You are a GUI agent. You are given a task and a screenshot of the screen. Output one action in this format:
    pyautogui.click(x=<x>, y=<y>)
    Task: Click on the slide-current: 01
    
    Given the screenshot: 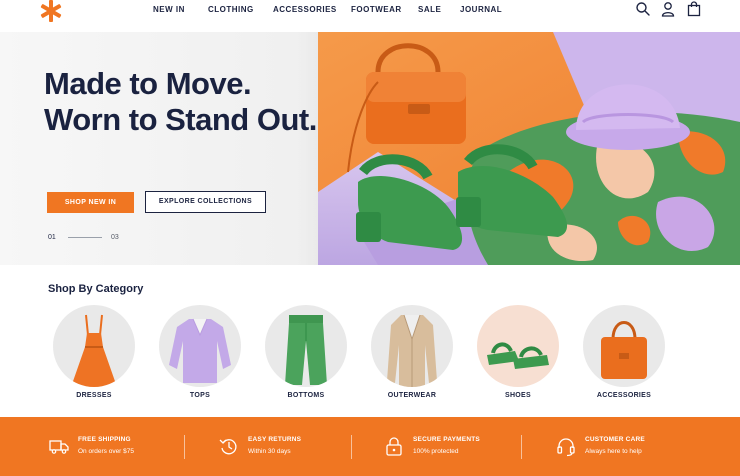 What is the action you would take?
    pyautogui.click(x=52, y=237)
    